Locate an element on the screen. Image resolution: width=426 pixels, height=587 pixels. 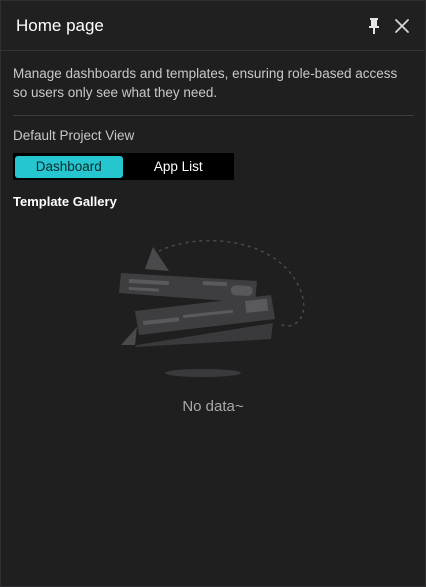
panel-title: Home page is located at coordinates (60, 25).